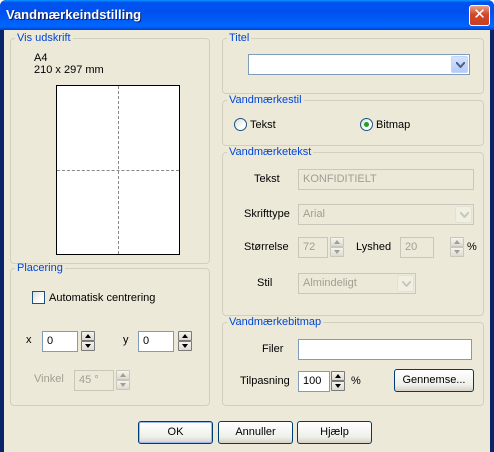 The image size is (494, 452). Describe the element at coordinates (44, 38) in the screenshot. I see `preview-legend: Vis udskrift` at that location.